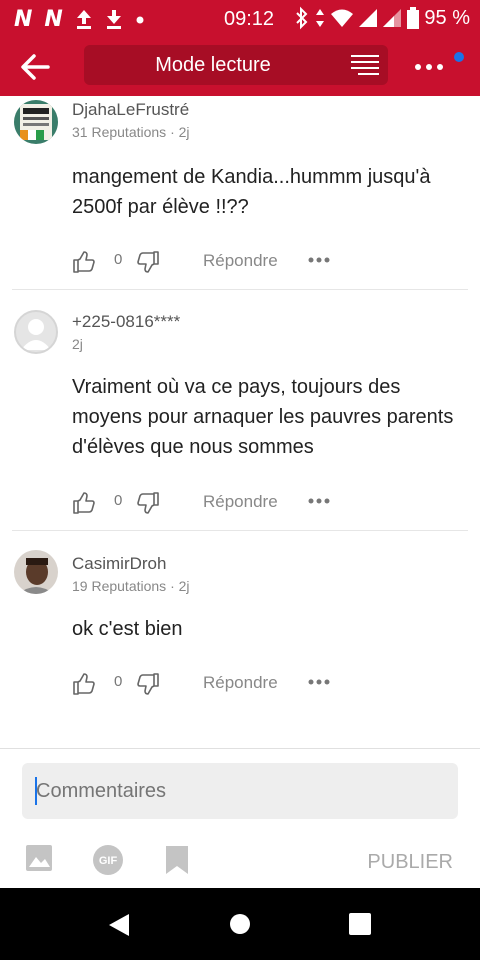 The height and width of the screenshot is (960, 480). I want to click on system-navigation-bar, so click(240, 924).